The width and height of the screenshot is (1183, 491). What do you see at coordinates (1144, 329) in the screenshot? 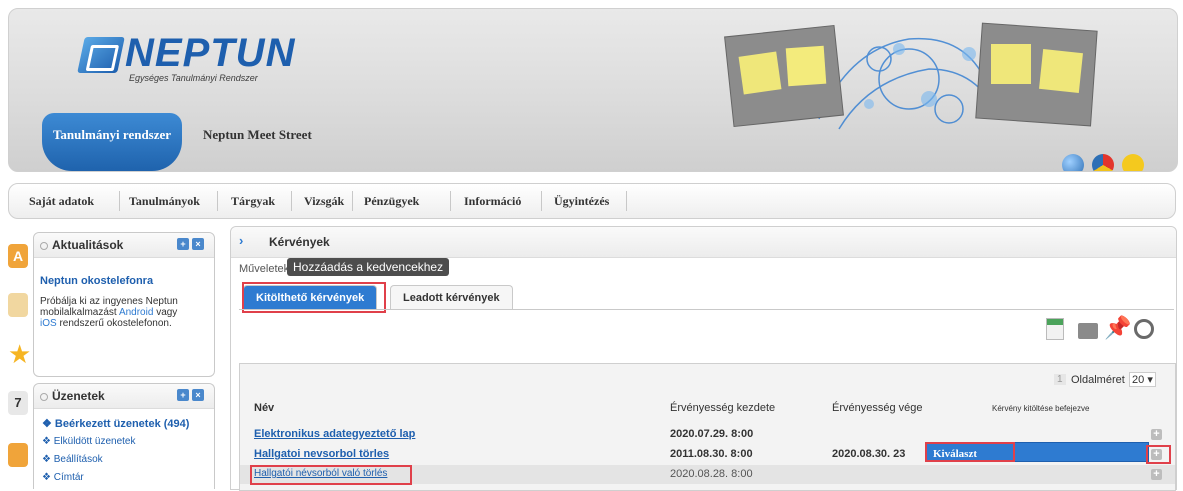
I see `search-icon` at bounding box center [1144, 329].